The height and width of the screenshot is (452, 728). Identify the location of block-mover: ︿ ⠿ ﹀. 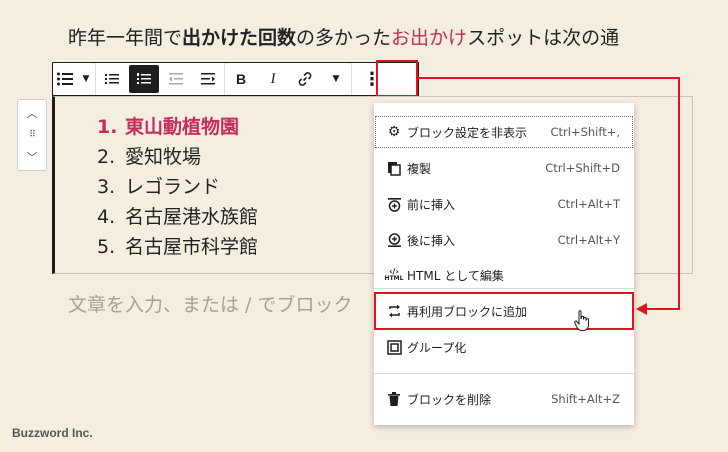
(32, 135).